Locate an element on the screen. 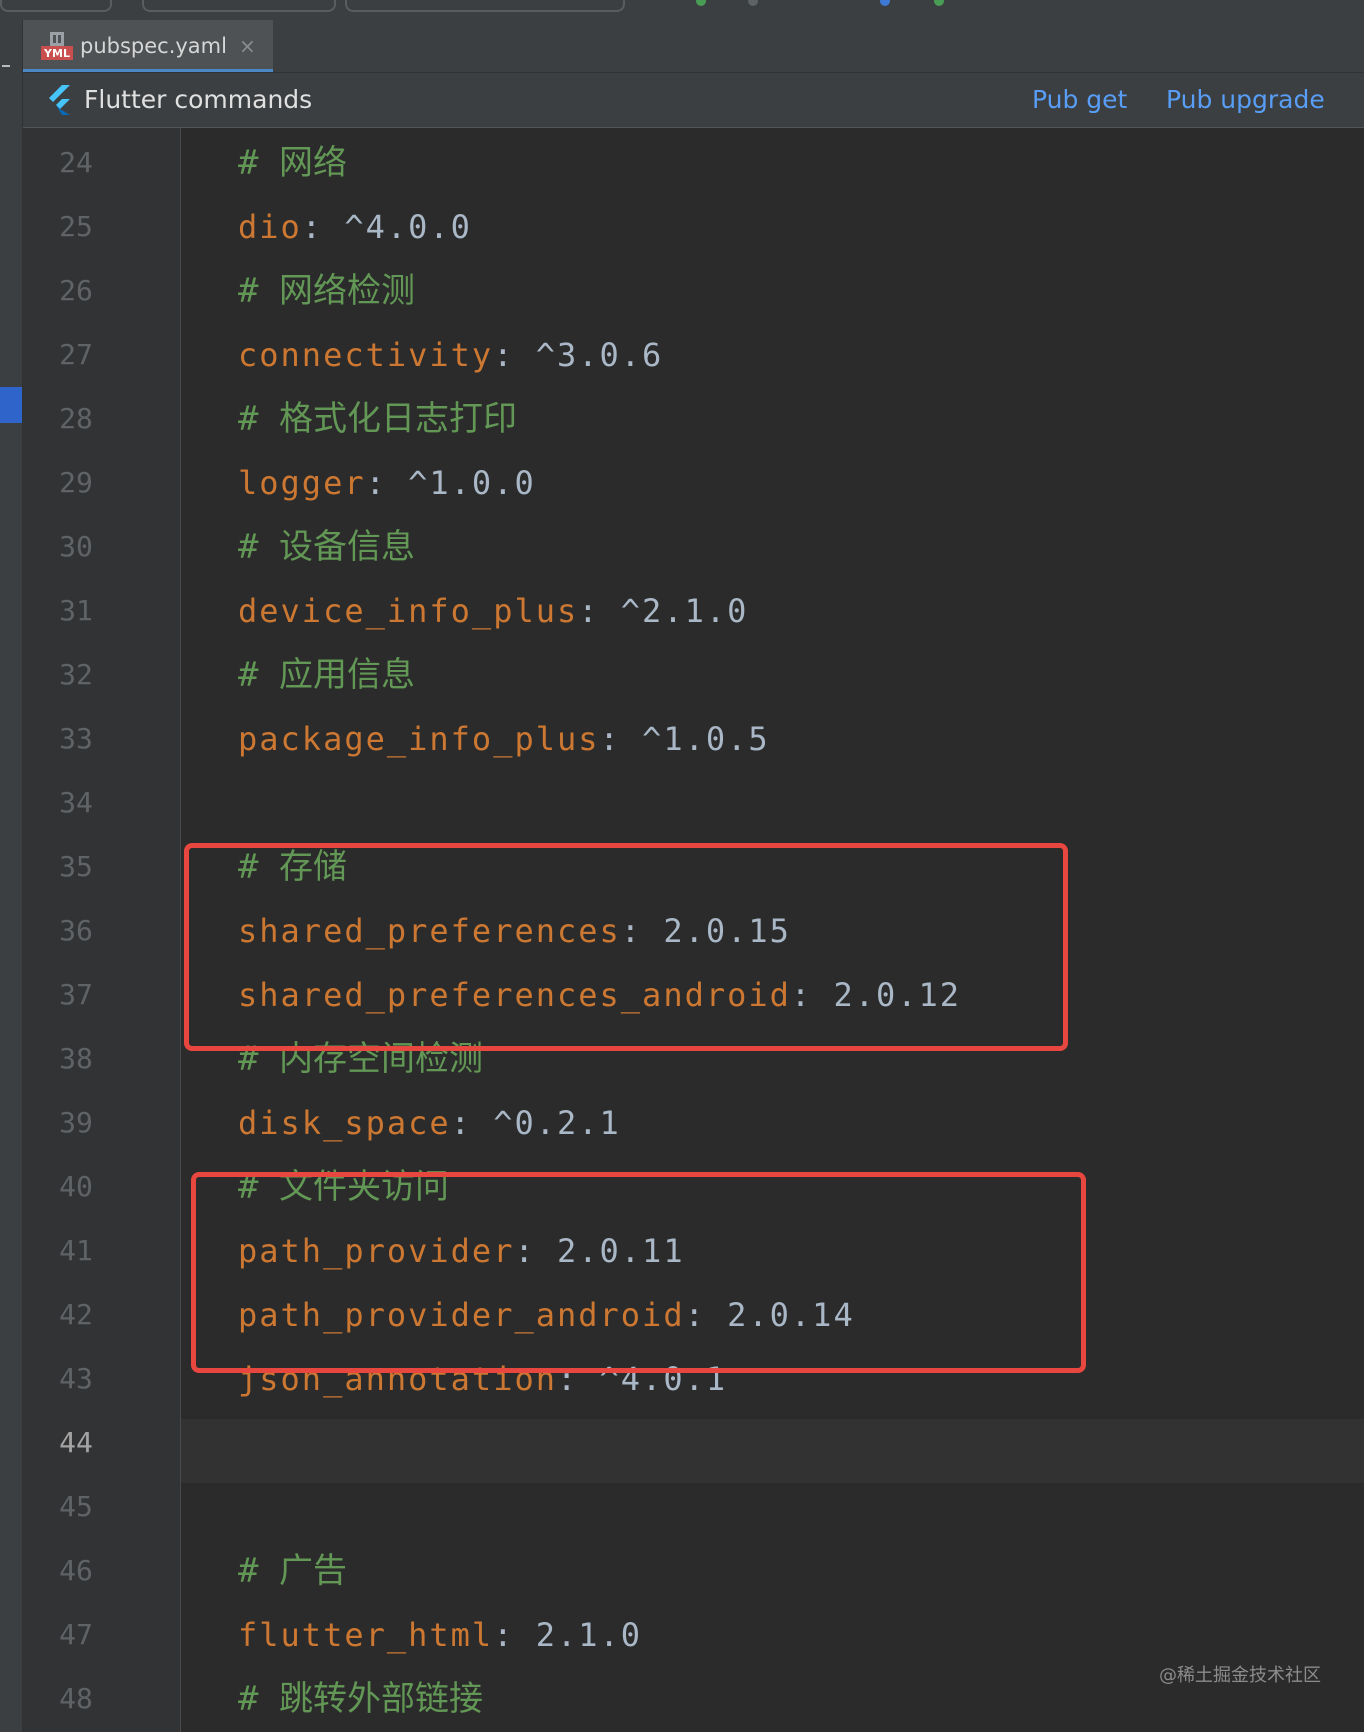 The image size is (1364, 1732). line-number: 34 is located at coordinates (76, 802).